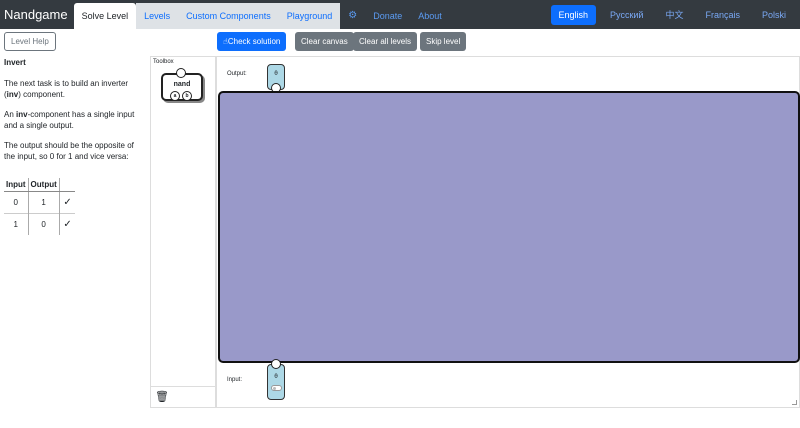  I want to click on check-solution-button: ☝Check solution, so click(252, 41).